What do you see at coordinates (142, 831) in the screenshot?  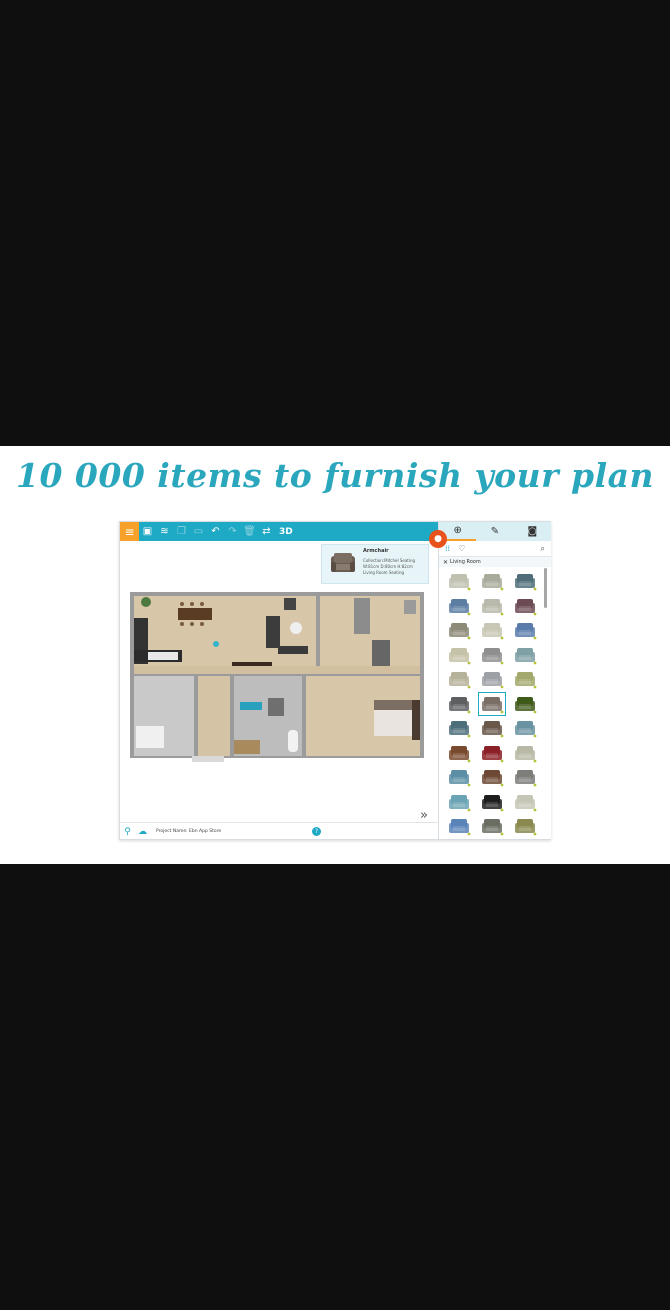 I see `cloud-icon: ☁` at bounding box center [142, 831].